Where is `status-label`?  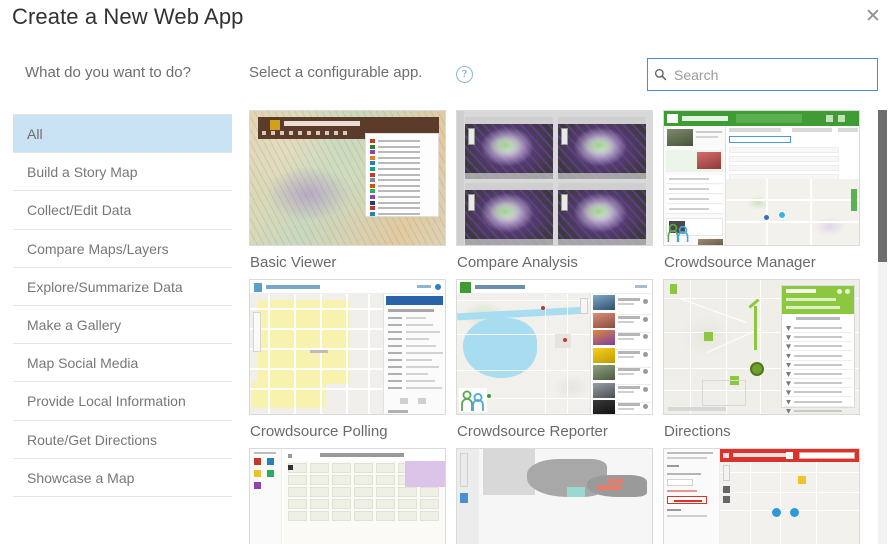 status-label is located at coordinates (674, 510).